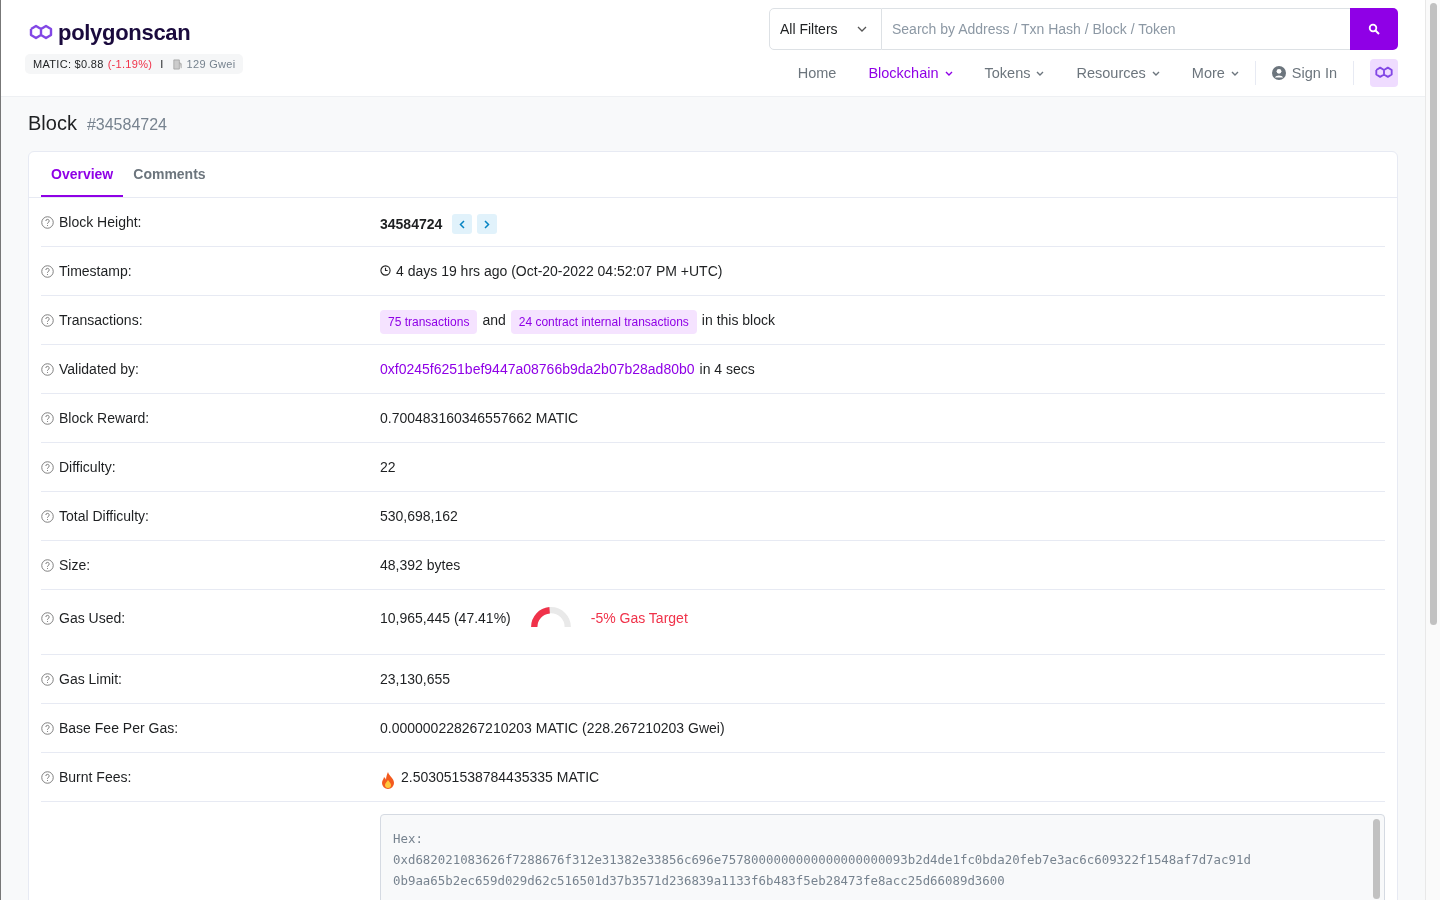 This screenshot has width=1440, height=900. I want to click on page-scrollbar, so click(1433, 314).